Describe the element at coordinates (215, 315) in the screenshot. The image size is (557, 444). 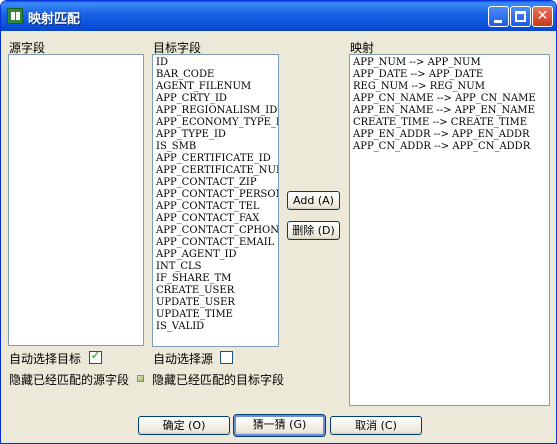
I see `list-item: UPDATE_TIME` at that location.